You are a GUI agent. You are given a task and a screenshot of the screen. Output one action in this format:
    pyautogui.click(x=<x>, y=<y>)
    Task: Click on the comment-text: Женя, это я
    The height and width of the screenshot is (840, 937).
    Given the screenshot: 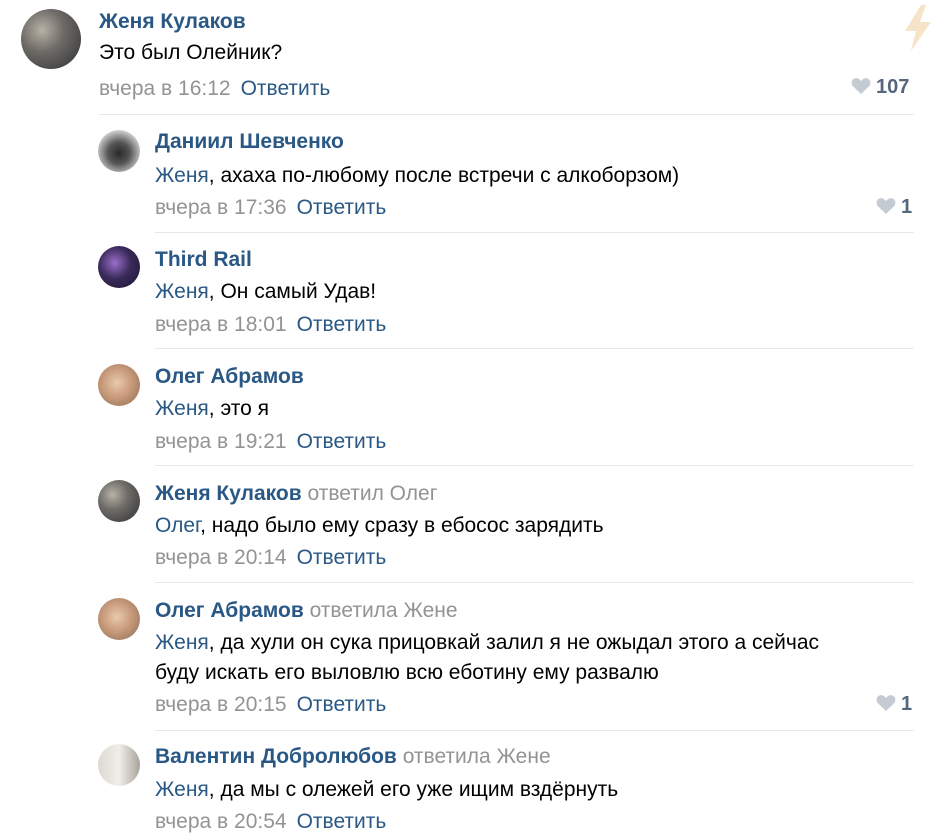 What is the action you would take?
    pyautogui.click(x=212, y=408)
    